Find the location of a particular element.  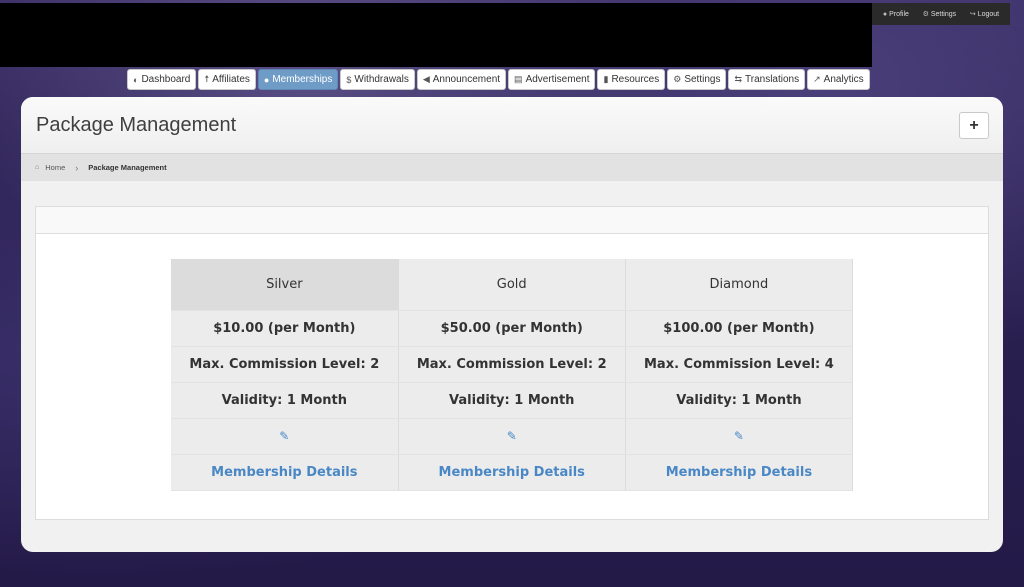

package-name: Silver is located at coordinates (285, 285).